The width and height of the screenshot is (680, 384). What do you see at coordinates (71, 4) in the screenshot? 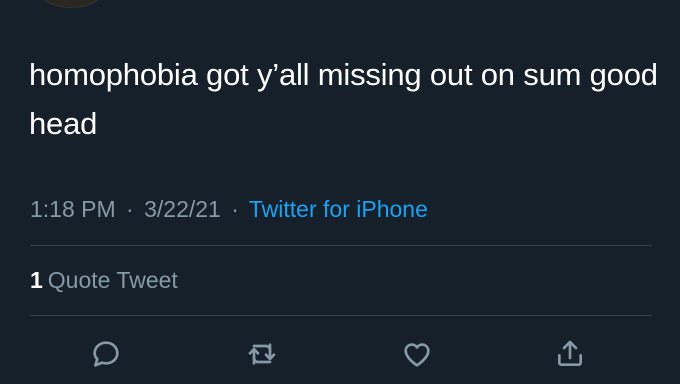
I see `avatar` at bounding box center [71, 4].